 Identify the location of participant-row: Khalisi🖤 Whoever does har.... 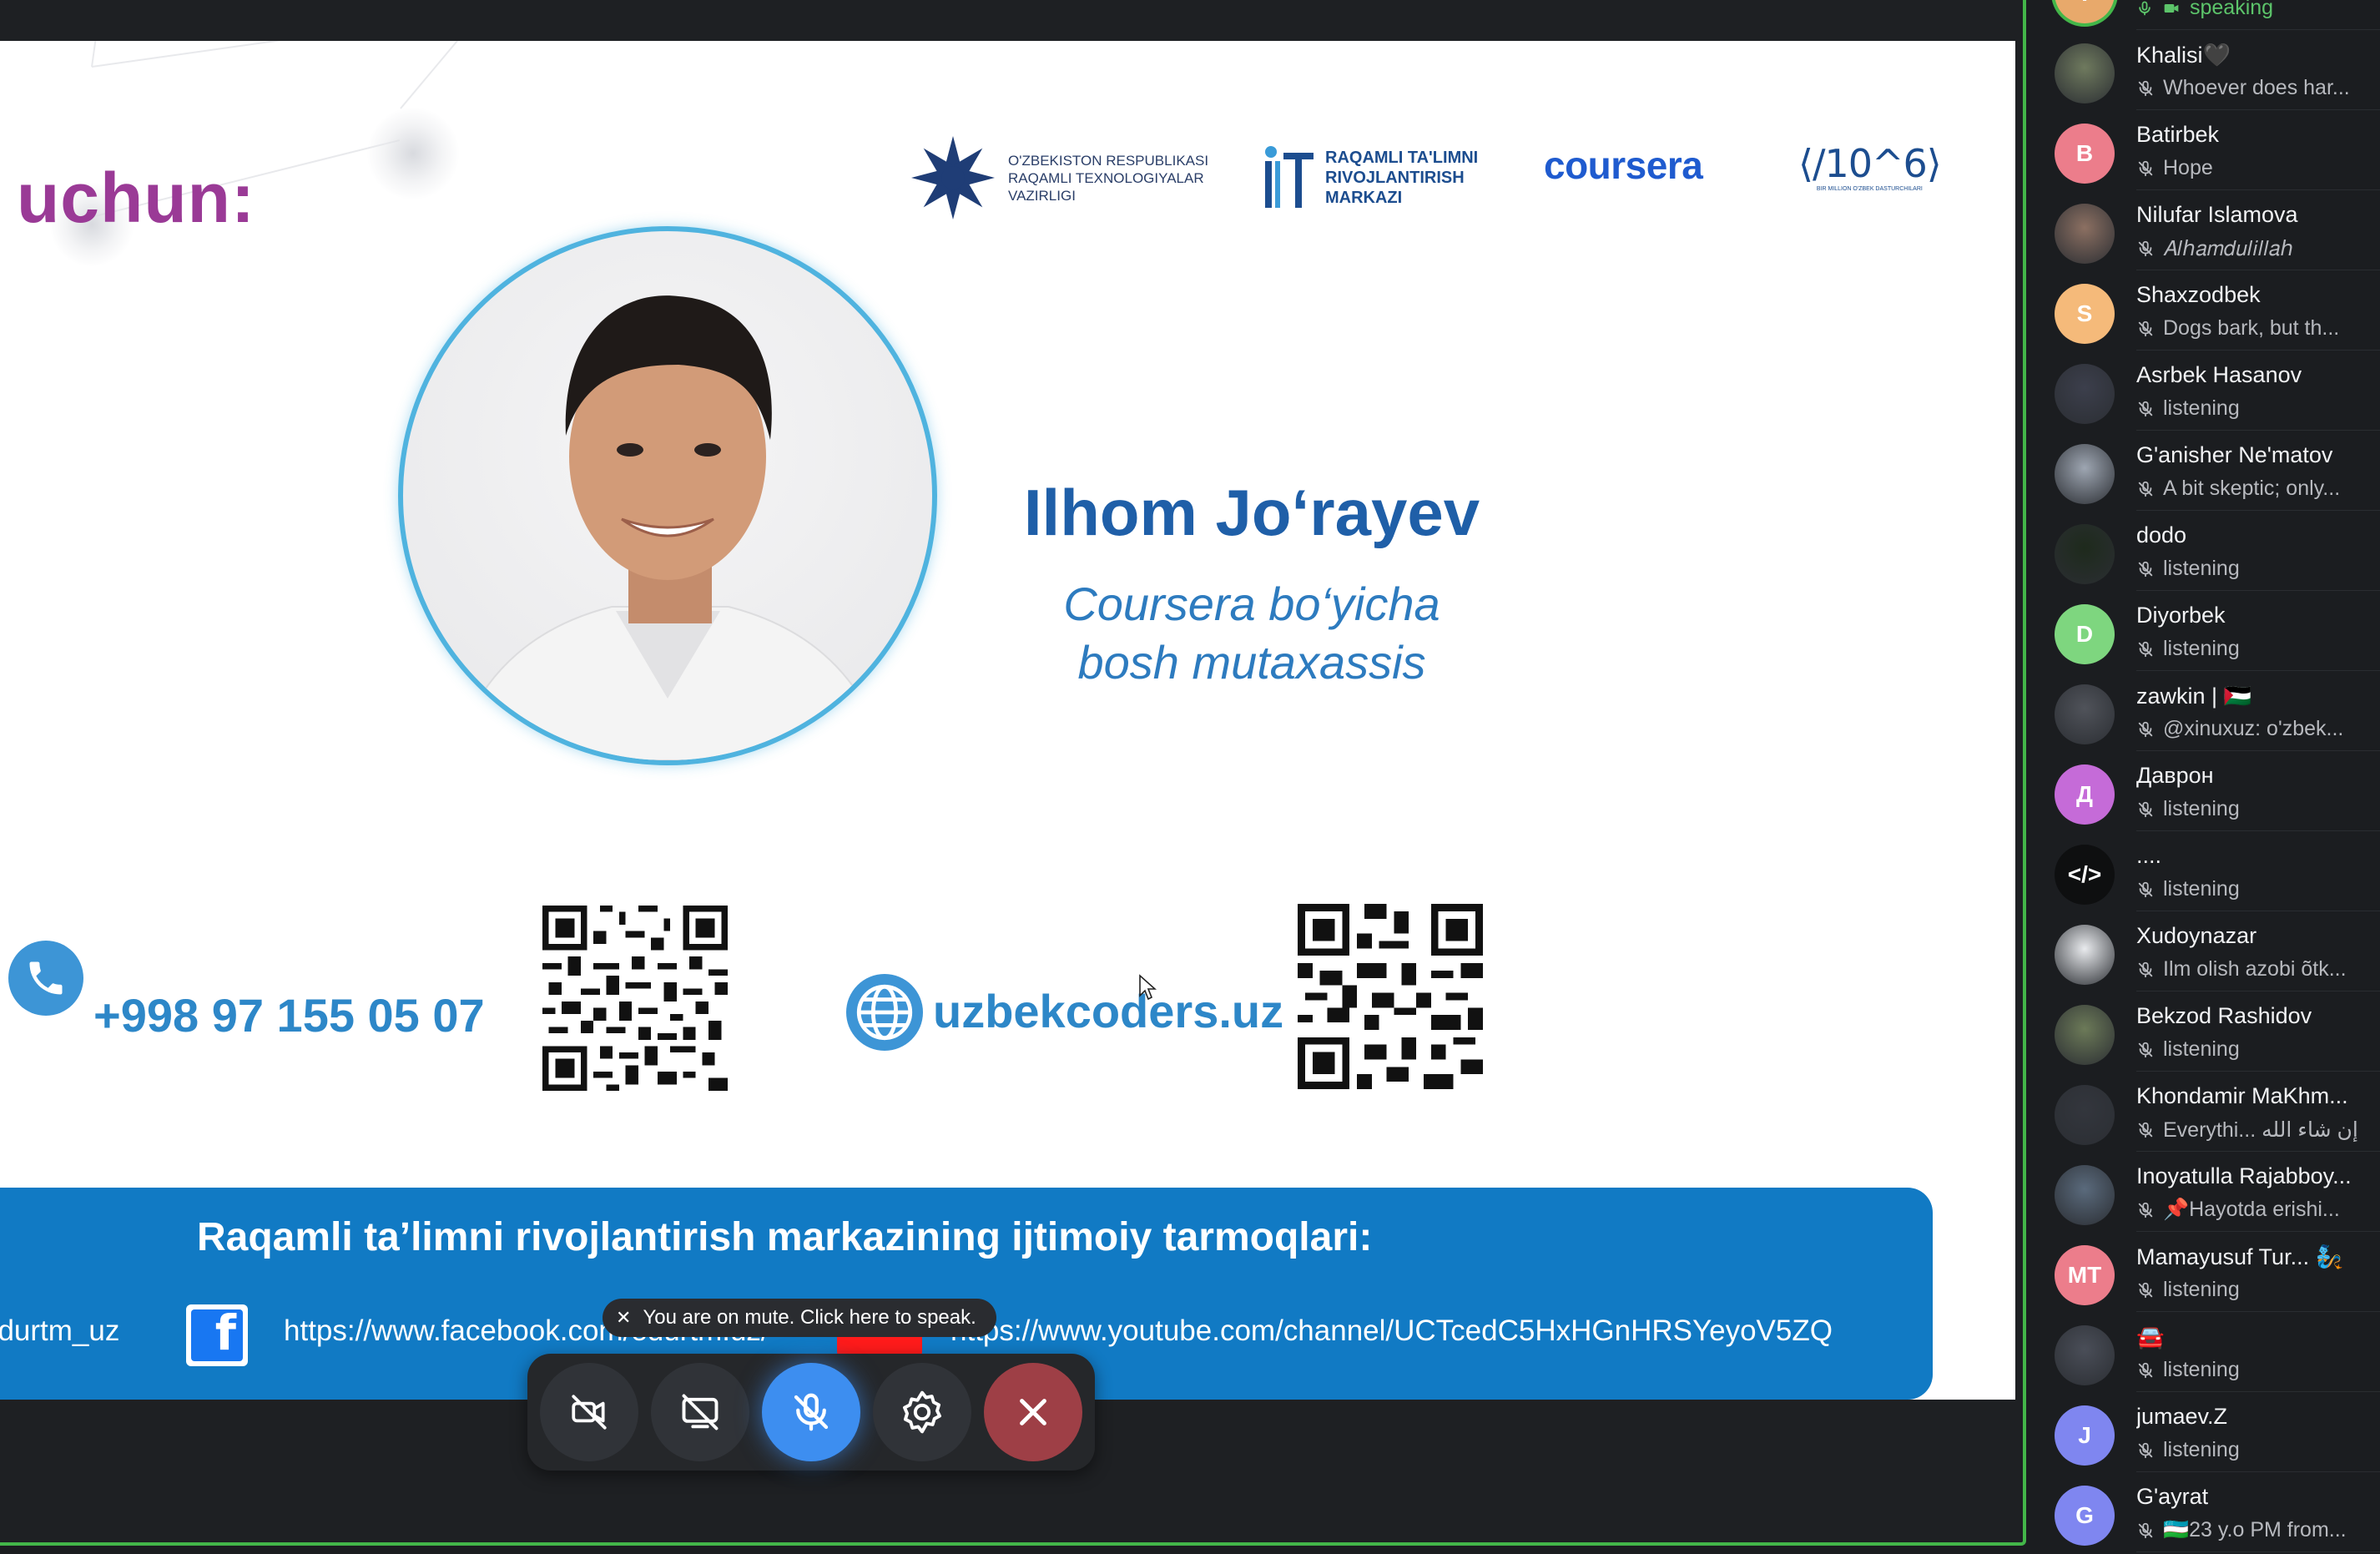
(2205, 70).